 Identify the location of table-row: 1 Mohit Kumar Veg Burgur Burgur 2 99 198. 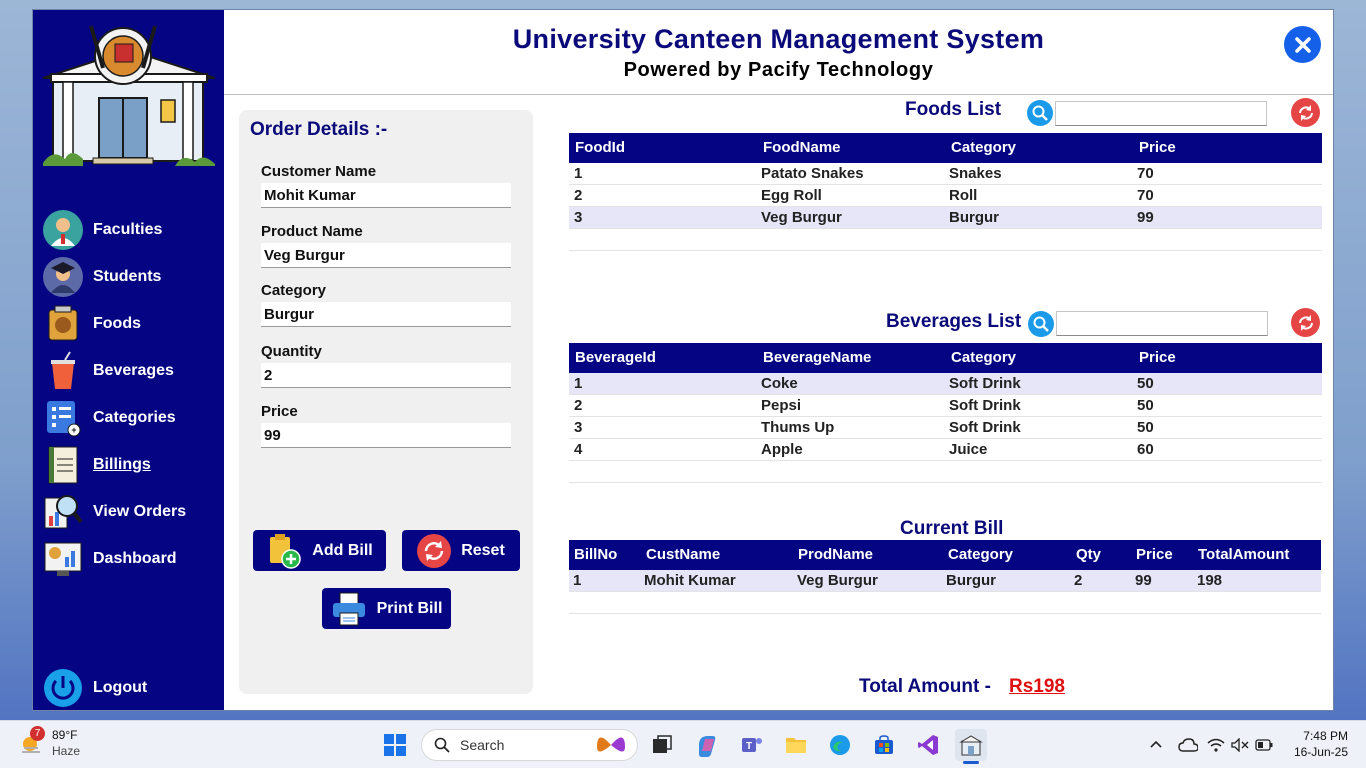
(945, 581).